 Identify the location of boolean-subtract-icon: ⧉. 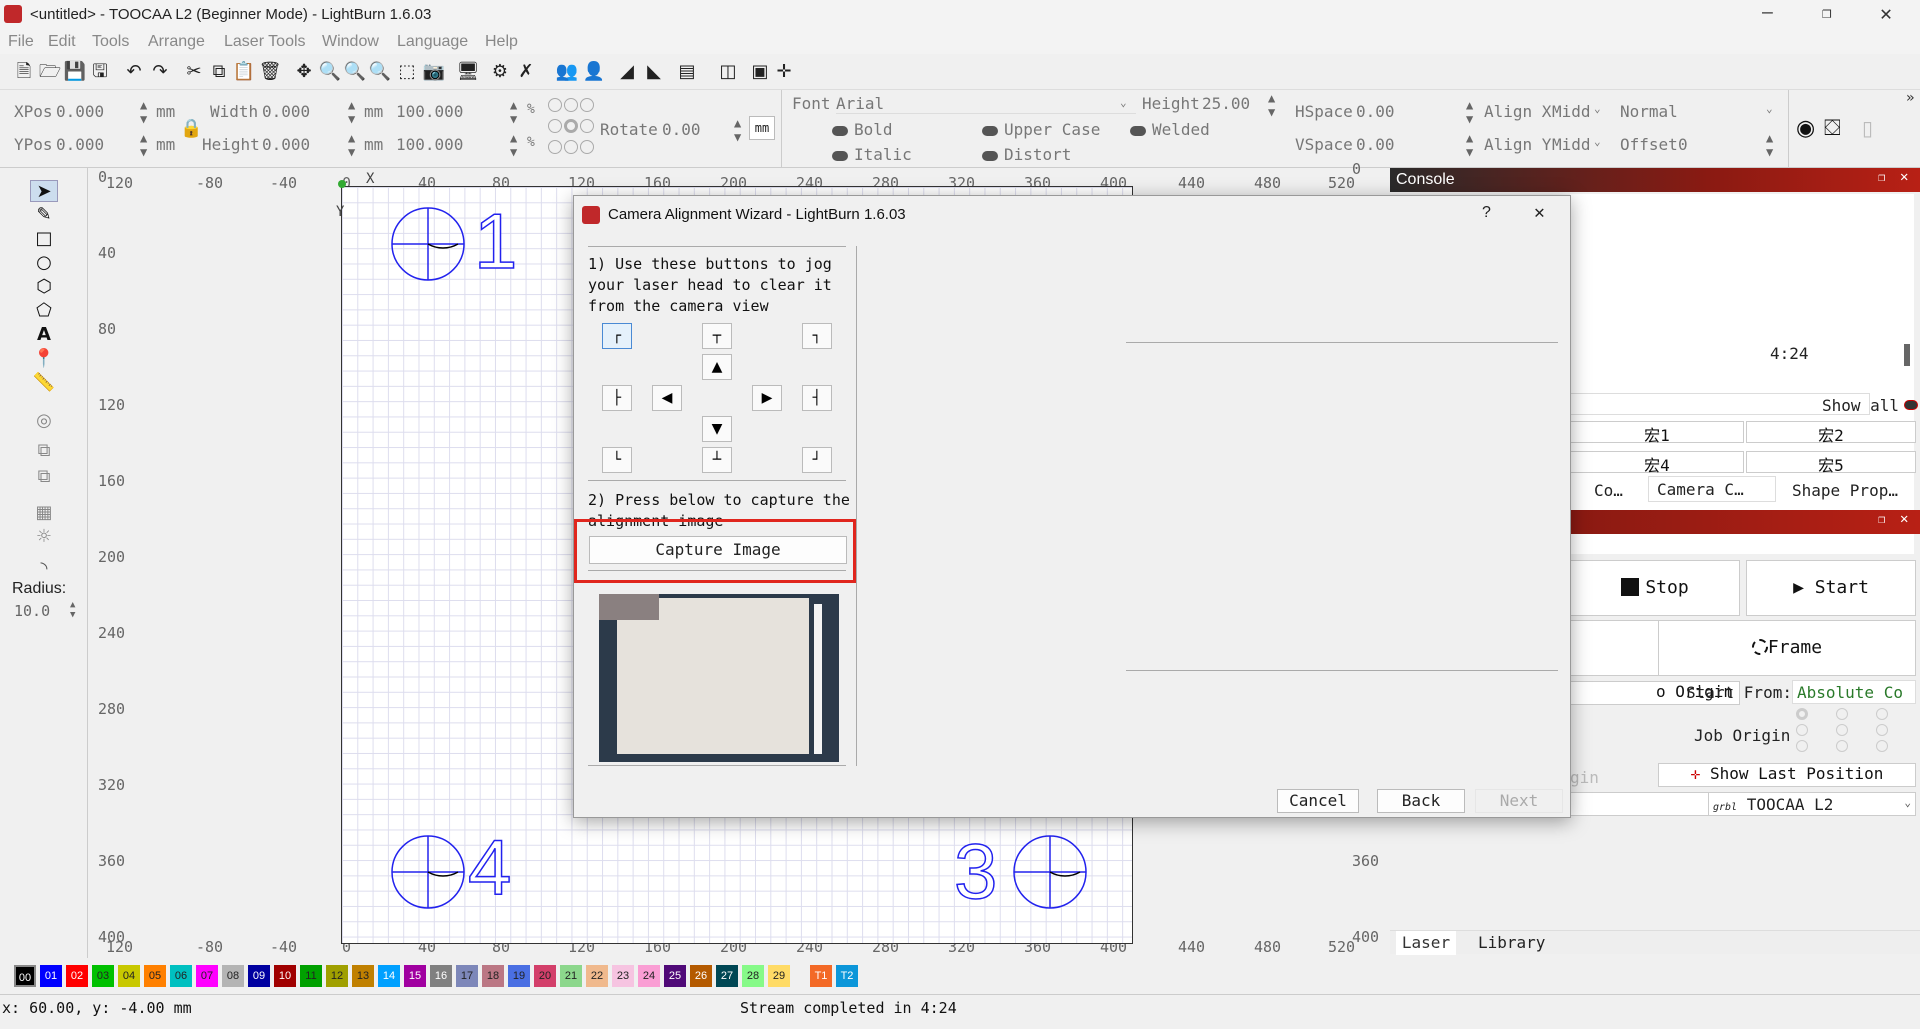
(44, 477).